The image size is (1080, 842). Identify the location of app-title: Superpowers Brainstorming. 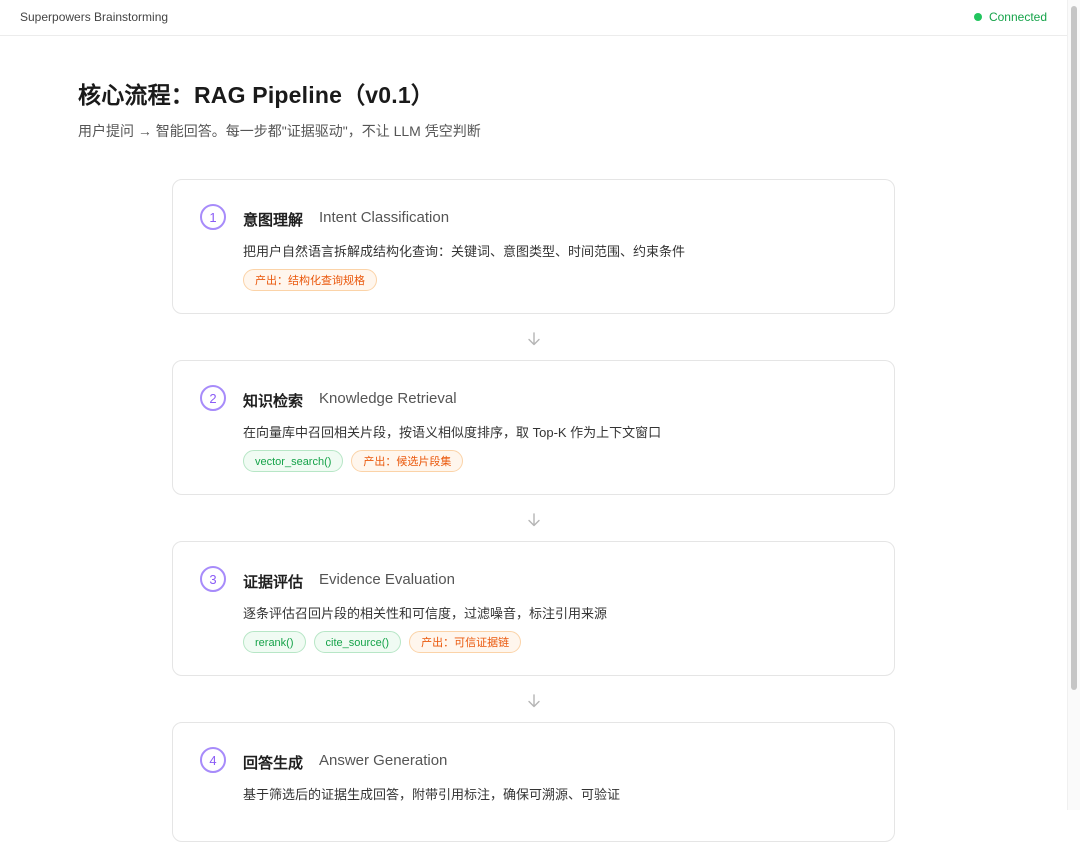
(94, 17).